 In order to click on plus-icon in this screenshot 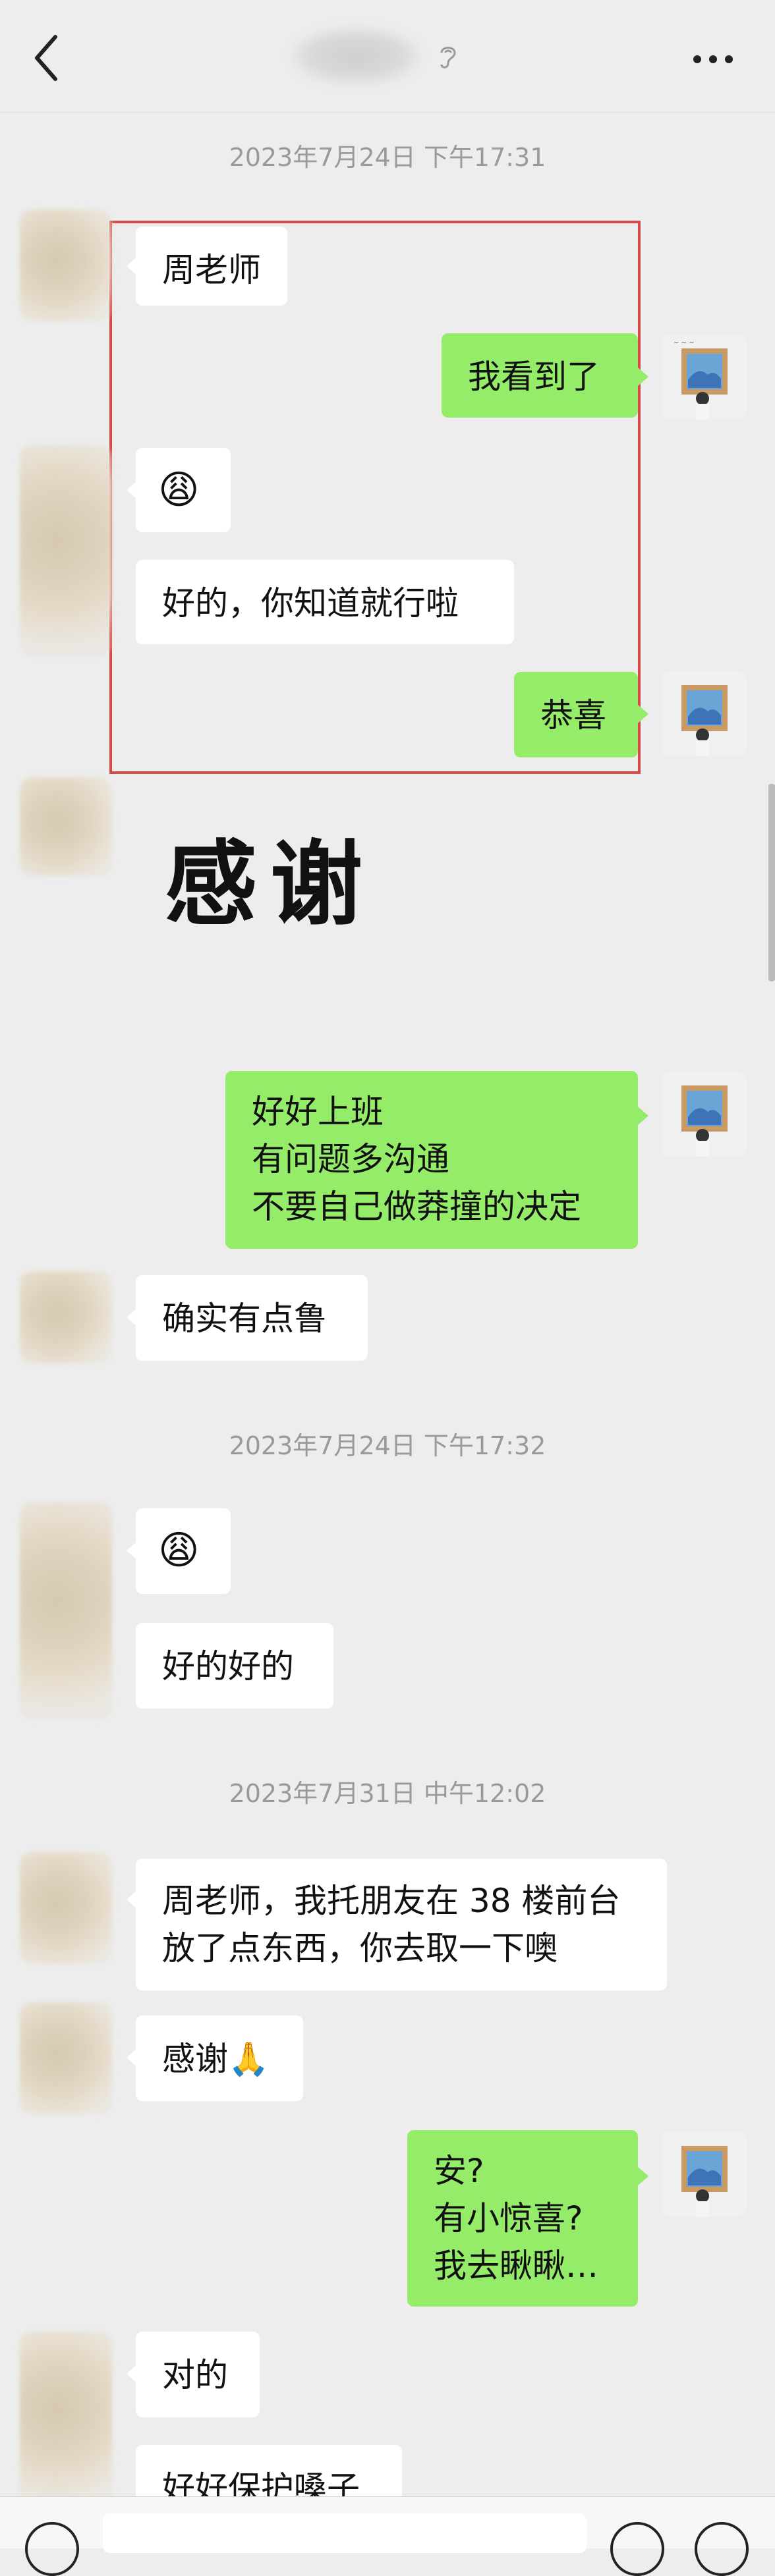, I will do `click(722, 2549)`.